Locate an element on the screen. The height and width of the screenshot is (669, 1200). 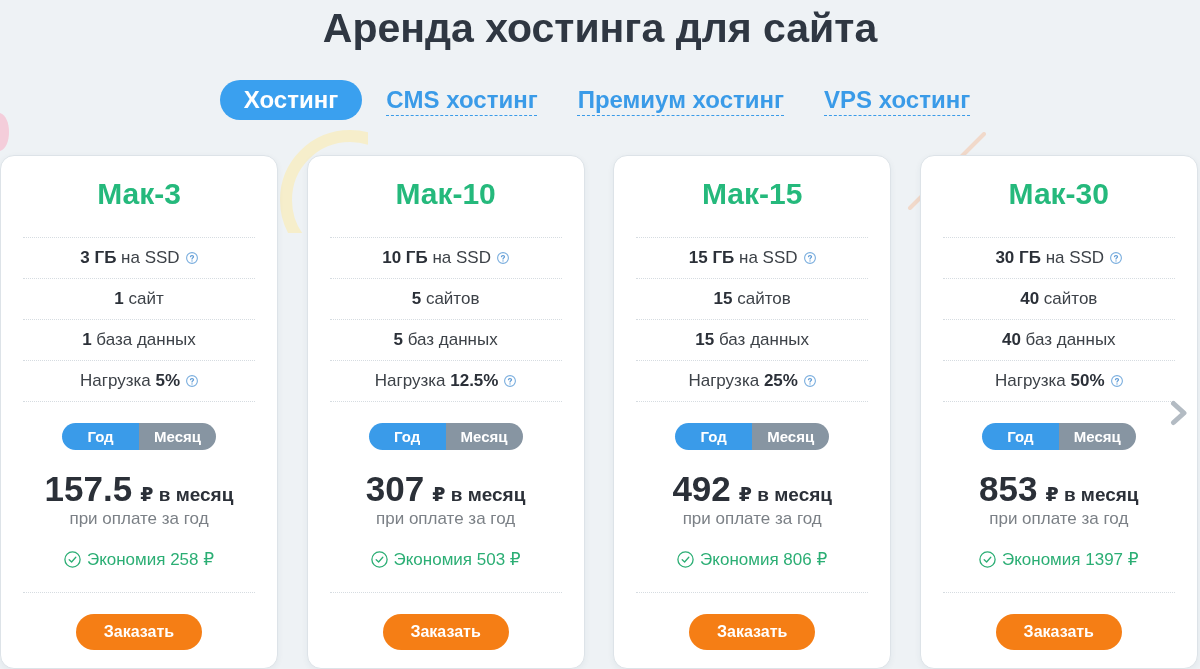
hosting-tab: Хостинг is located at coordinates (291, 100).